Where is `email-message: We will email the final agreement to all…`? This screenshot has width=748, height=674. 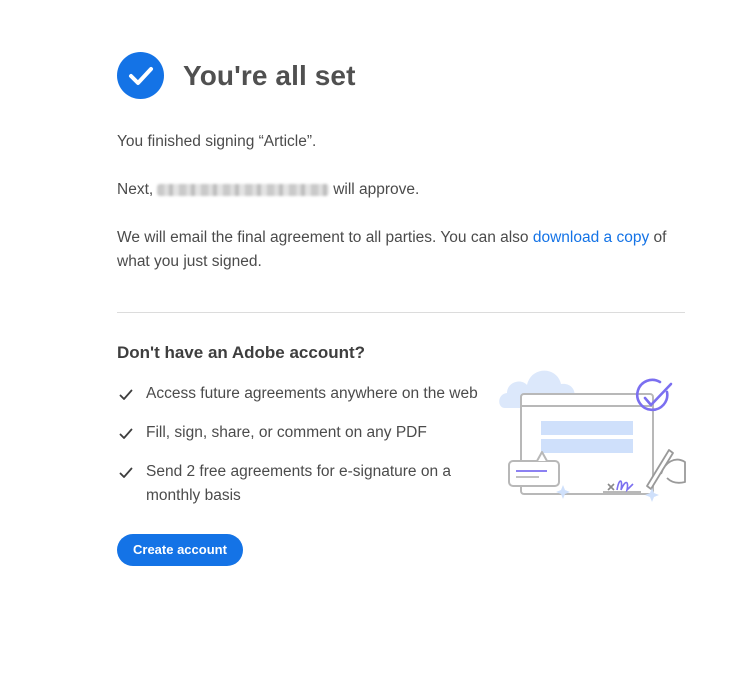 email-message: We will email the final agreement to all… is located at coordinates (397, 250).